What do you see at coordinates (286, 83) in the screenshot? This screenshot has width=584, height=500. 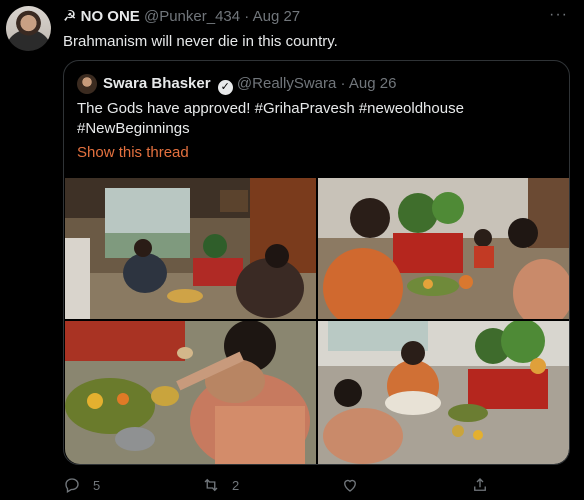 I see `quoted-author-handle: @ReallySwara` at bounding box center [286, 83].